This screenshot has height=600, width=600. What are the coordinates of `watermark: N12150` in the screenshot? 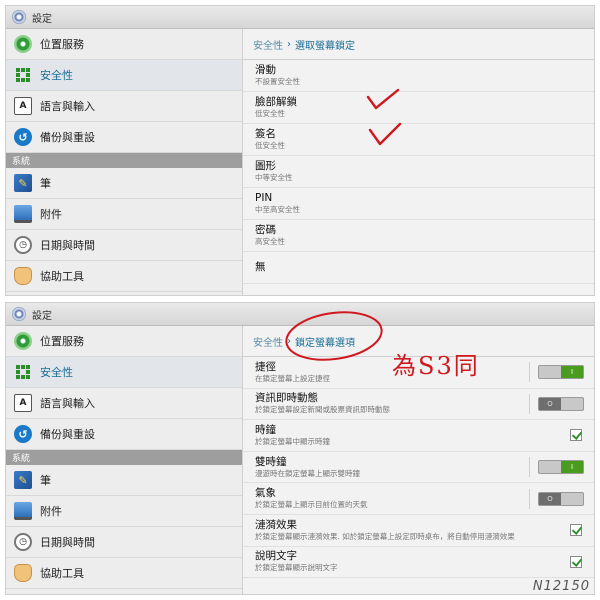 It's located at (561, 586).